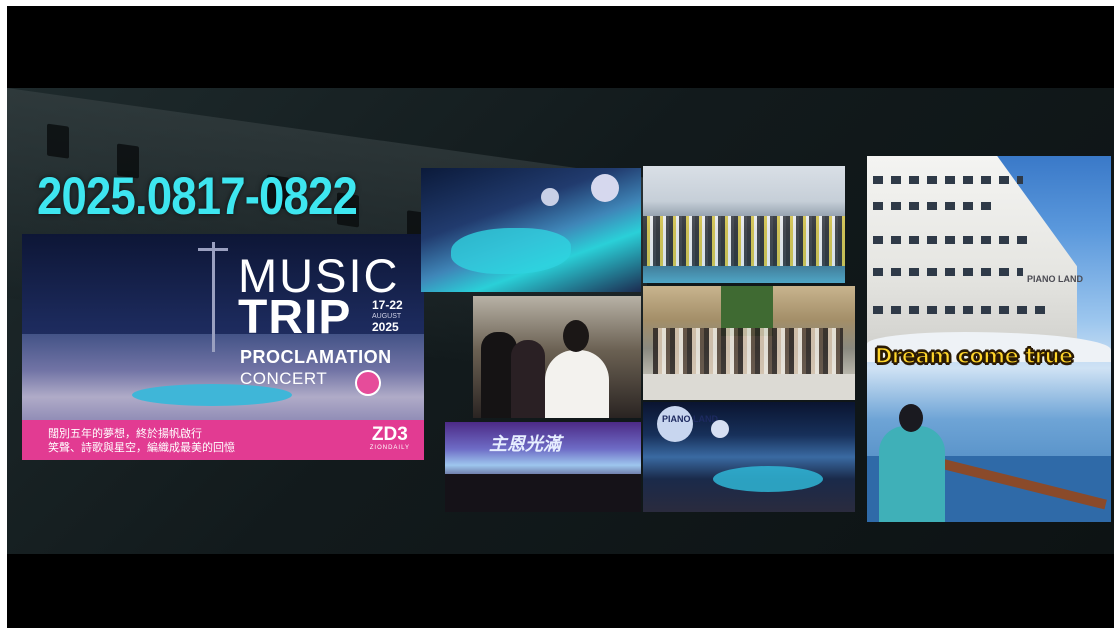 The width and height of the screenshot is (1114, 628). What do you see at coordinates (295, 317) in the screenshot?
I see `poster-title-trip: TRIP` at bounding box center [295, 317].